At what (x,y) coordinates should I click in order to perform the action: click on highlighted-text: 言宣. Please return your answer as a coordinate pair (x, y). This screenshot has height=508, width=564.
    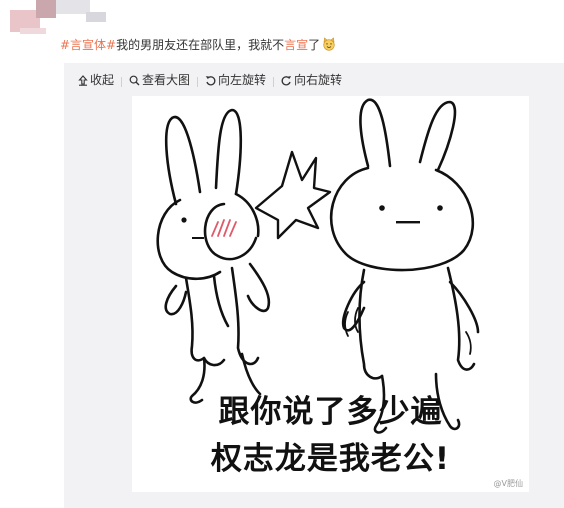
    Looking at the image, I should click on (296, 45).